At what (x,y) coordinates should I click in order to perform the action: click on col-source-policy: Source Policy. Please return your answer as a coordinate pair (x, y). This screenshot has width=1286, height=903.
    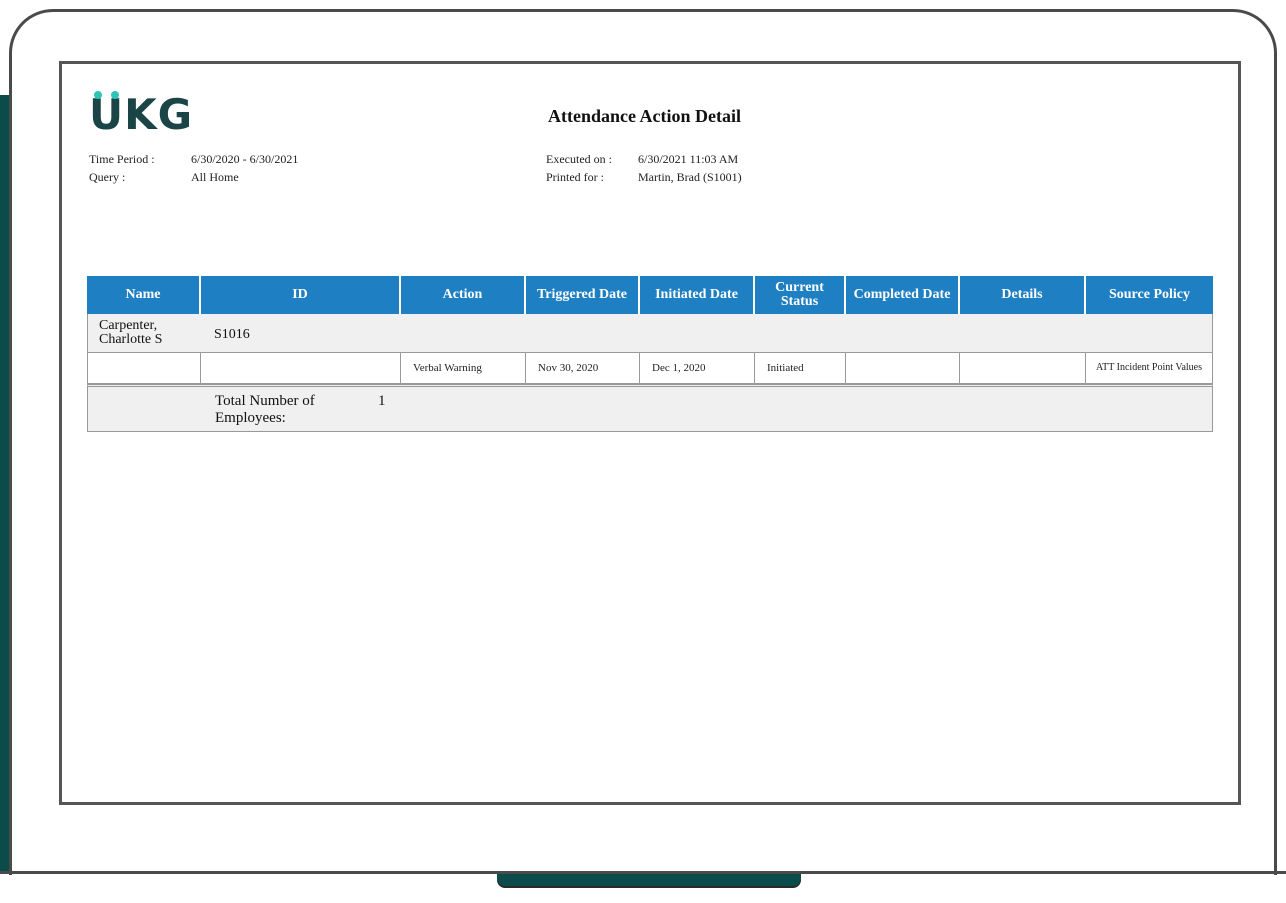
    Looking at the image, I should click on (1149, 295).